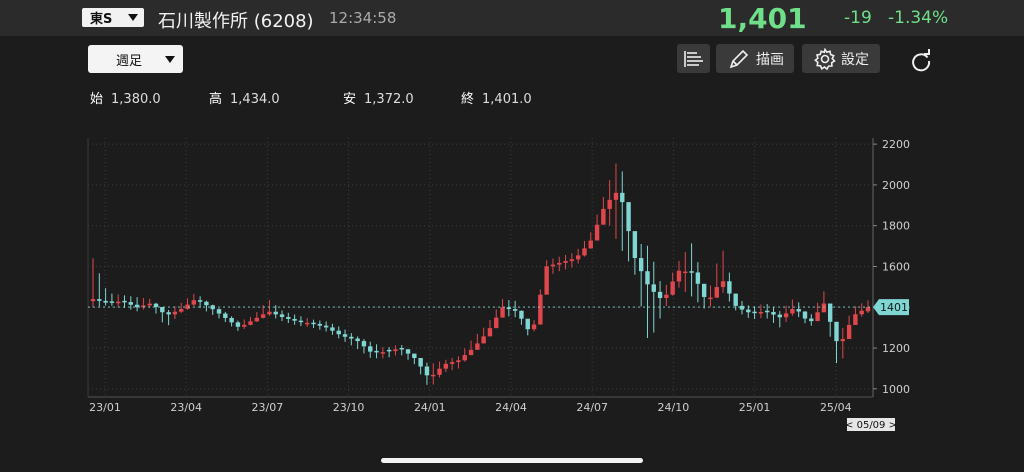  What do you see at coordinates (836, 407) in the screenshot?
I see `x-tick-label: 25/04` at bounding box center [836, 407].